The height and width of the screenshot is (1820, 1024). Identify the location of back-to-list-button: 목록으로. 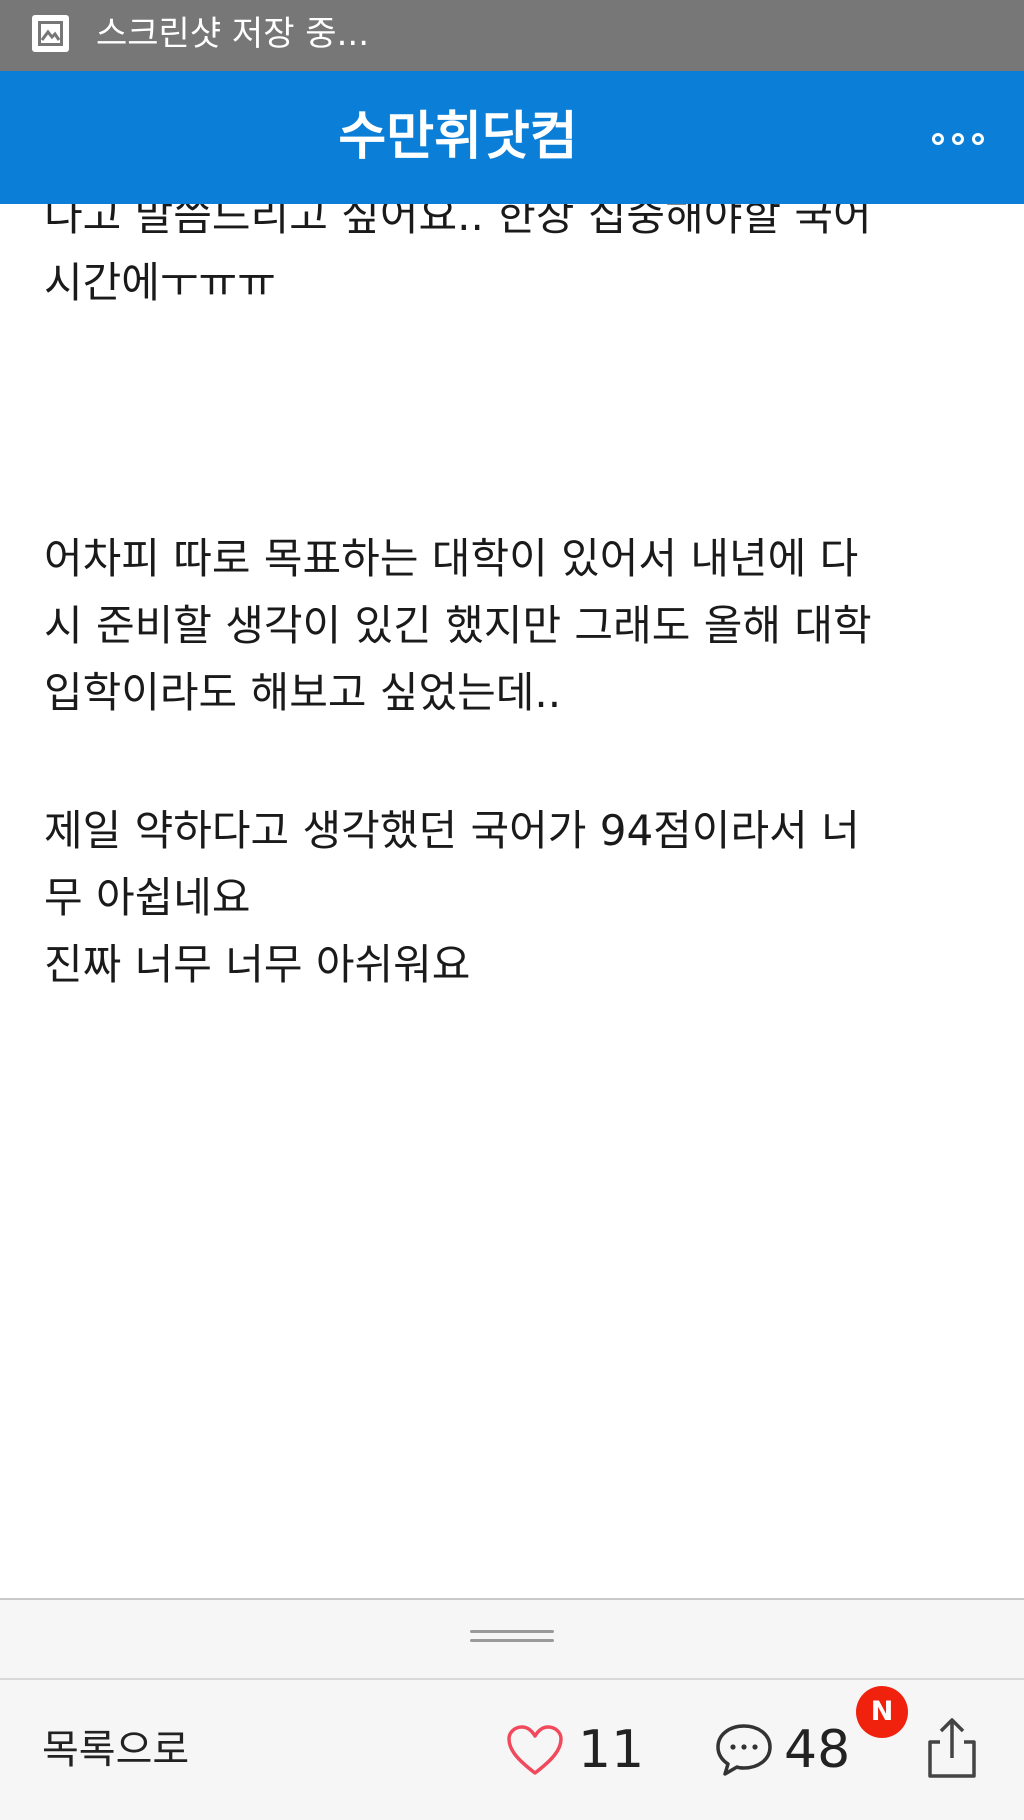
(115, 1750).